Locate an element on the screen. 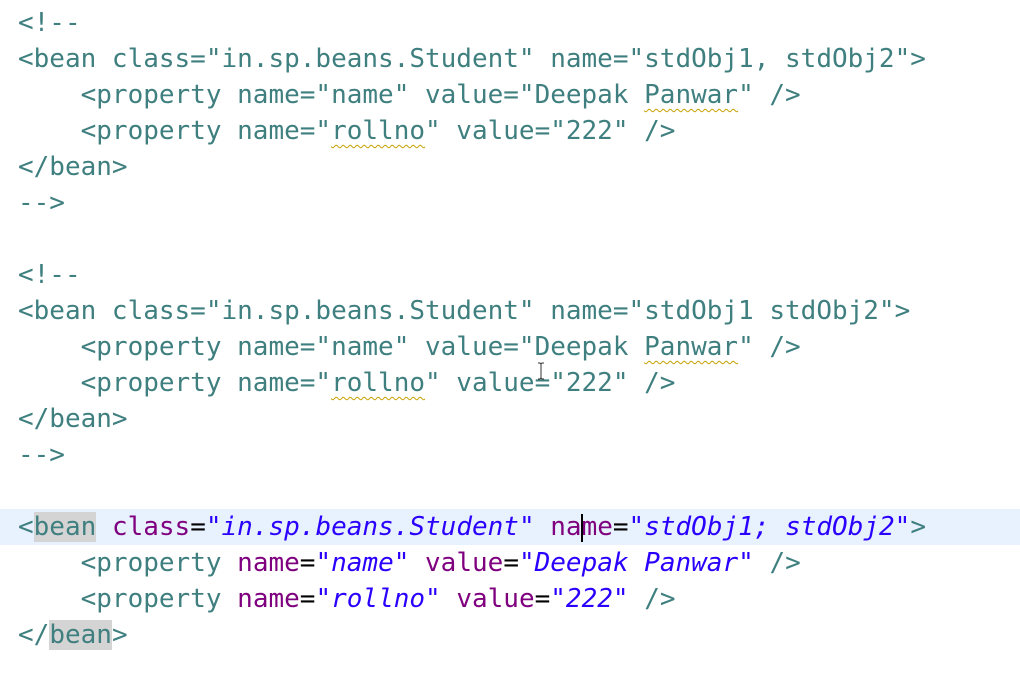  code-line-5: </bean> is located at coordinates (510, 167).